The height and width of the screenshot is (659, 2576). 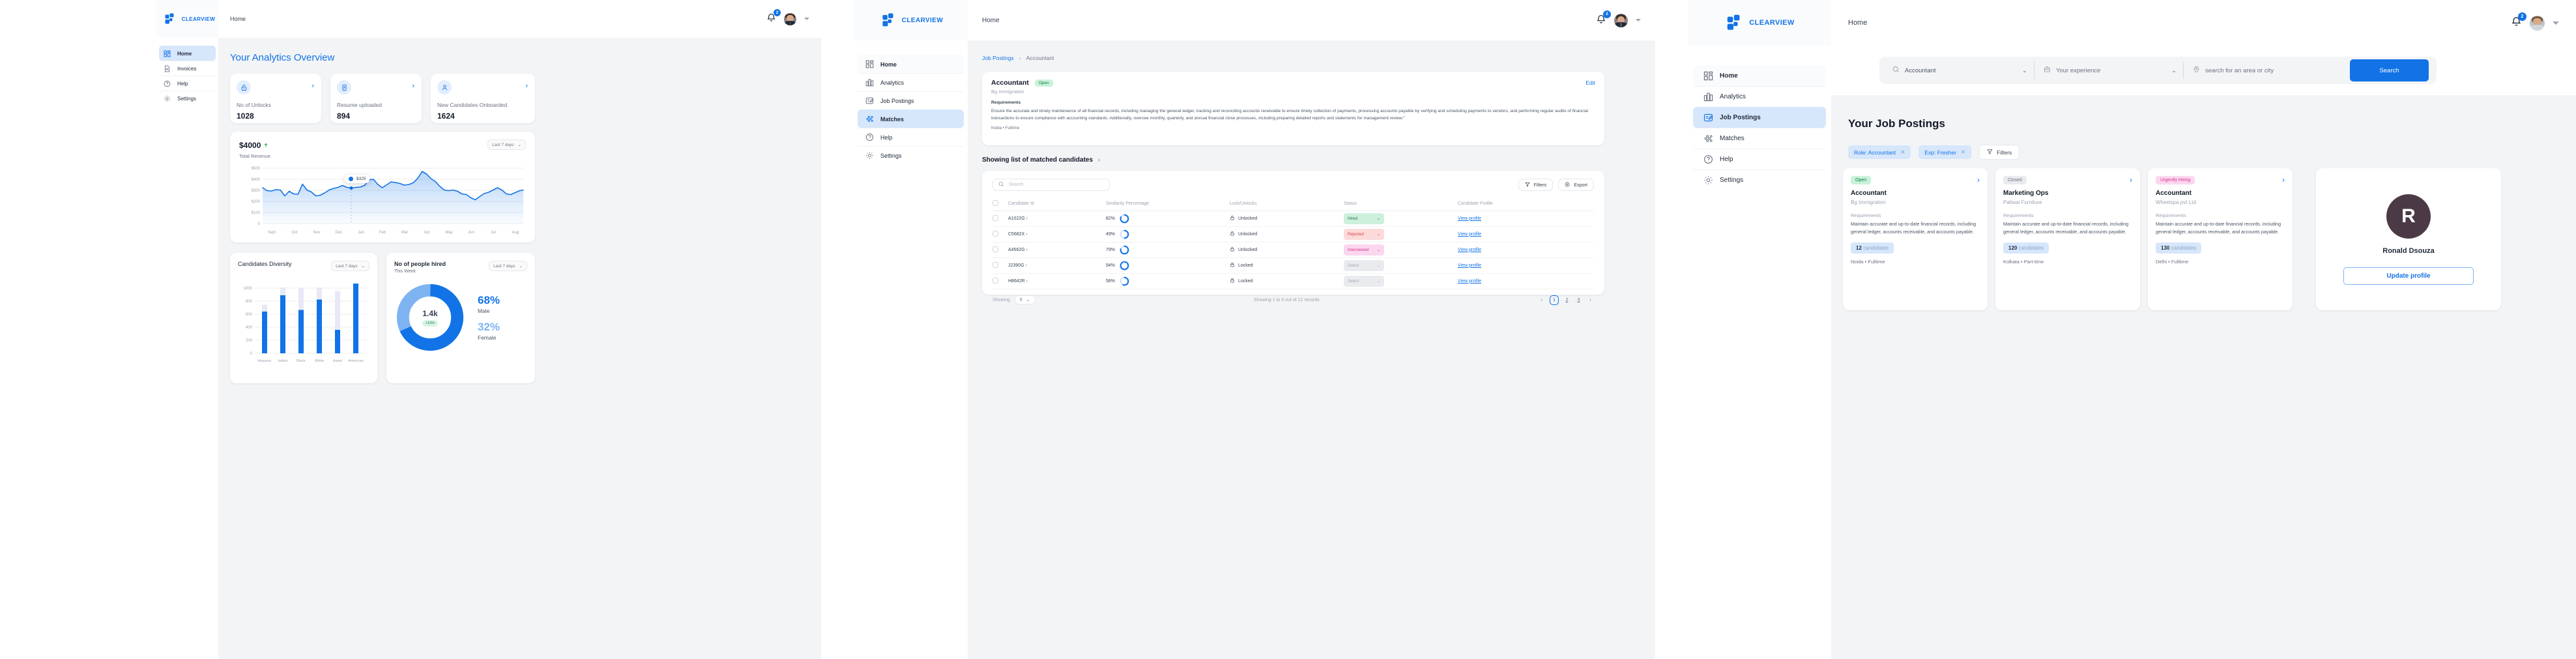 I want to click on page-2: 2, so click(x=1566, y=300).